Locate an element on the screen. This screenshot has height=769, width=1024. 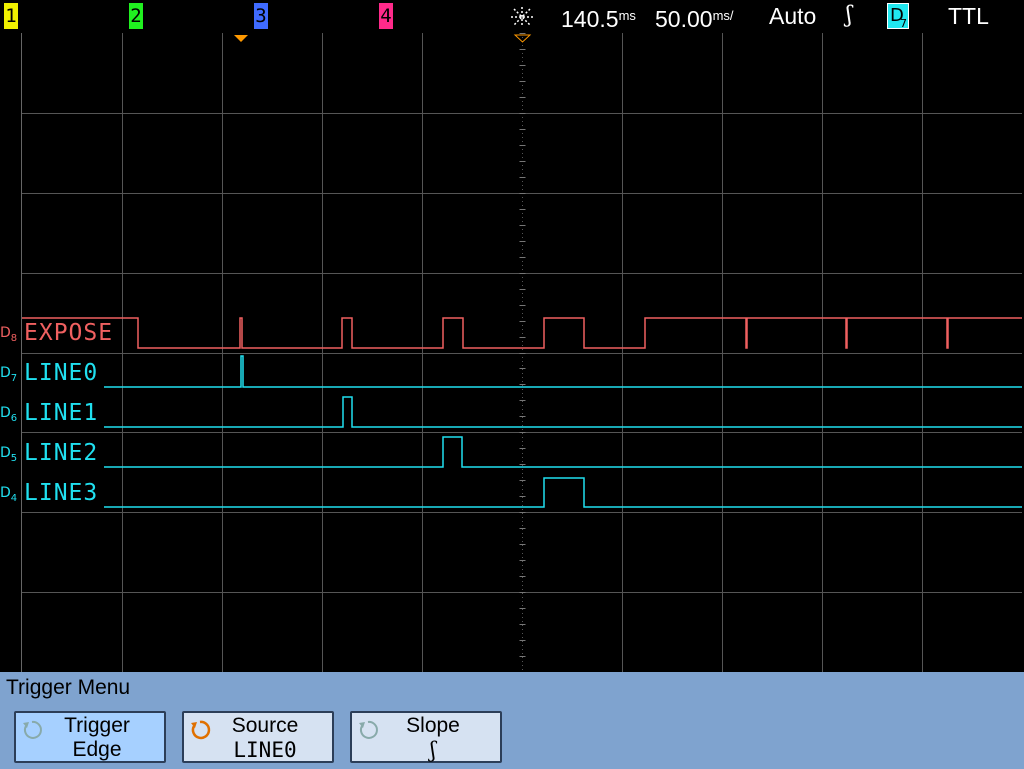
channel-1-indicator: 1 is located at coordinates (11, 16).